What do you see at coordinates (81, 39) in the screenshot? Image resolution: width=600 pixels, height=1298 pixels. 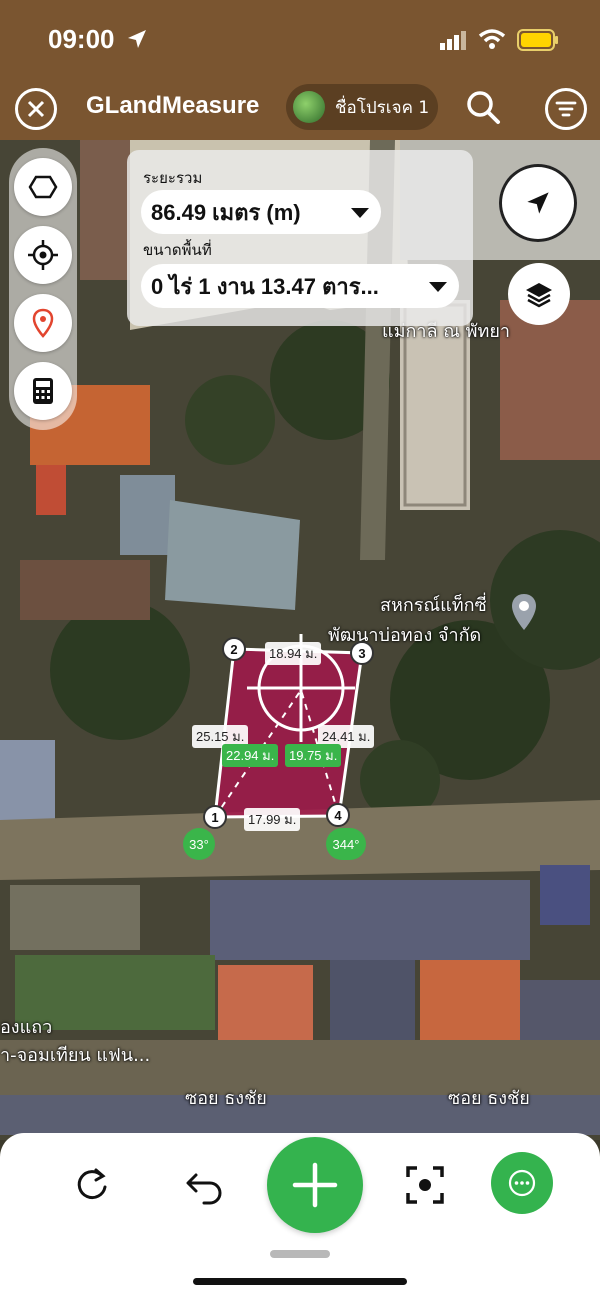 I see `status-time: 09:00` at bounding box center [81, 39].